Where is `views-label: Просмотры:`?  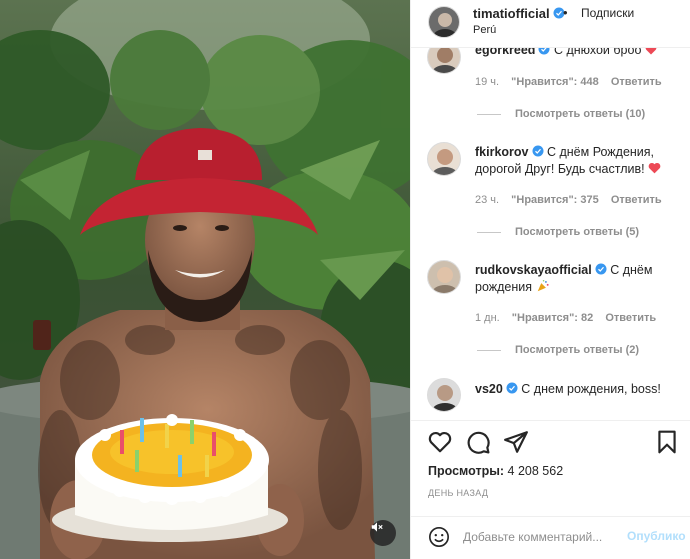 views-label: Просмотры: is located at coordinates (466, 471).